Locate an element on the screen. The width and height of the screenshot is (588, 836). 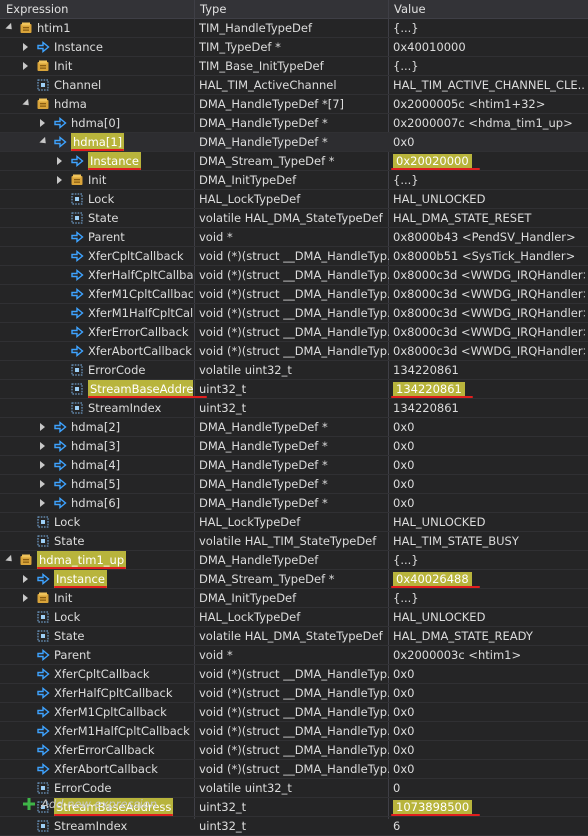
tree-row: hdma[5] DMA_HandleTypeDef * 0x0 is located at coordinates (294, 484).